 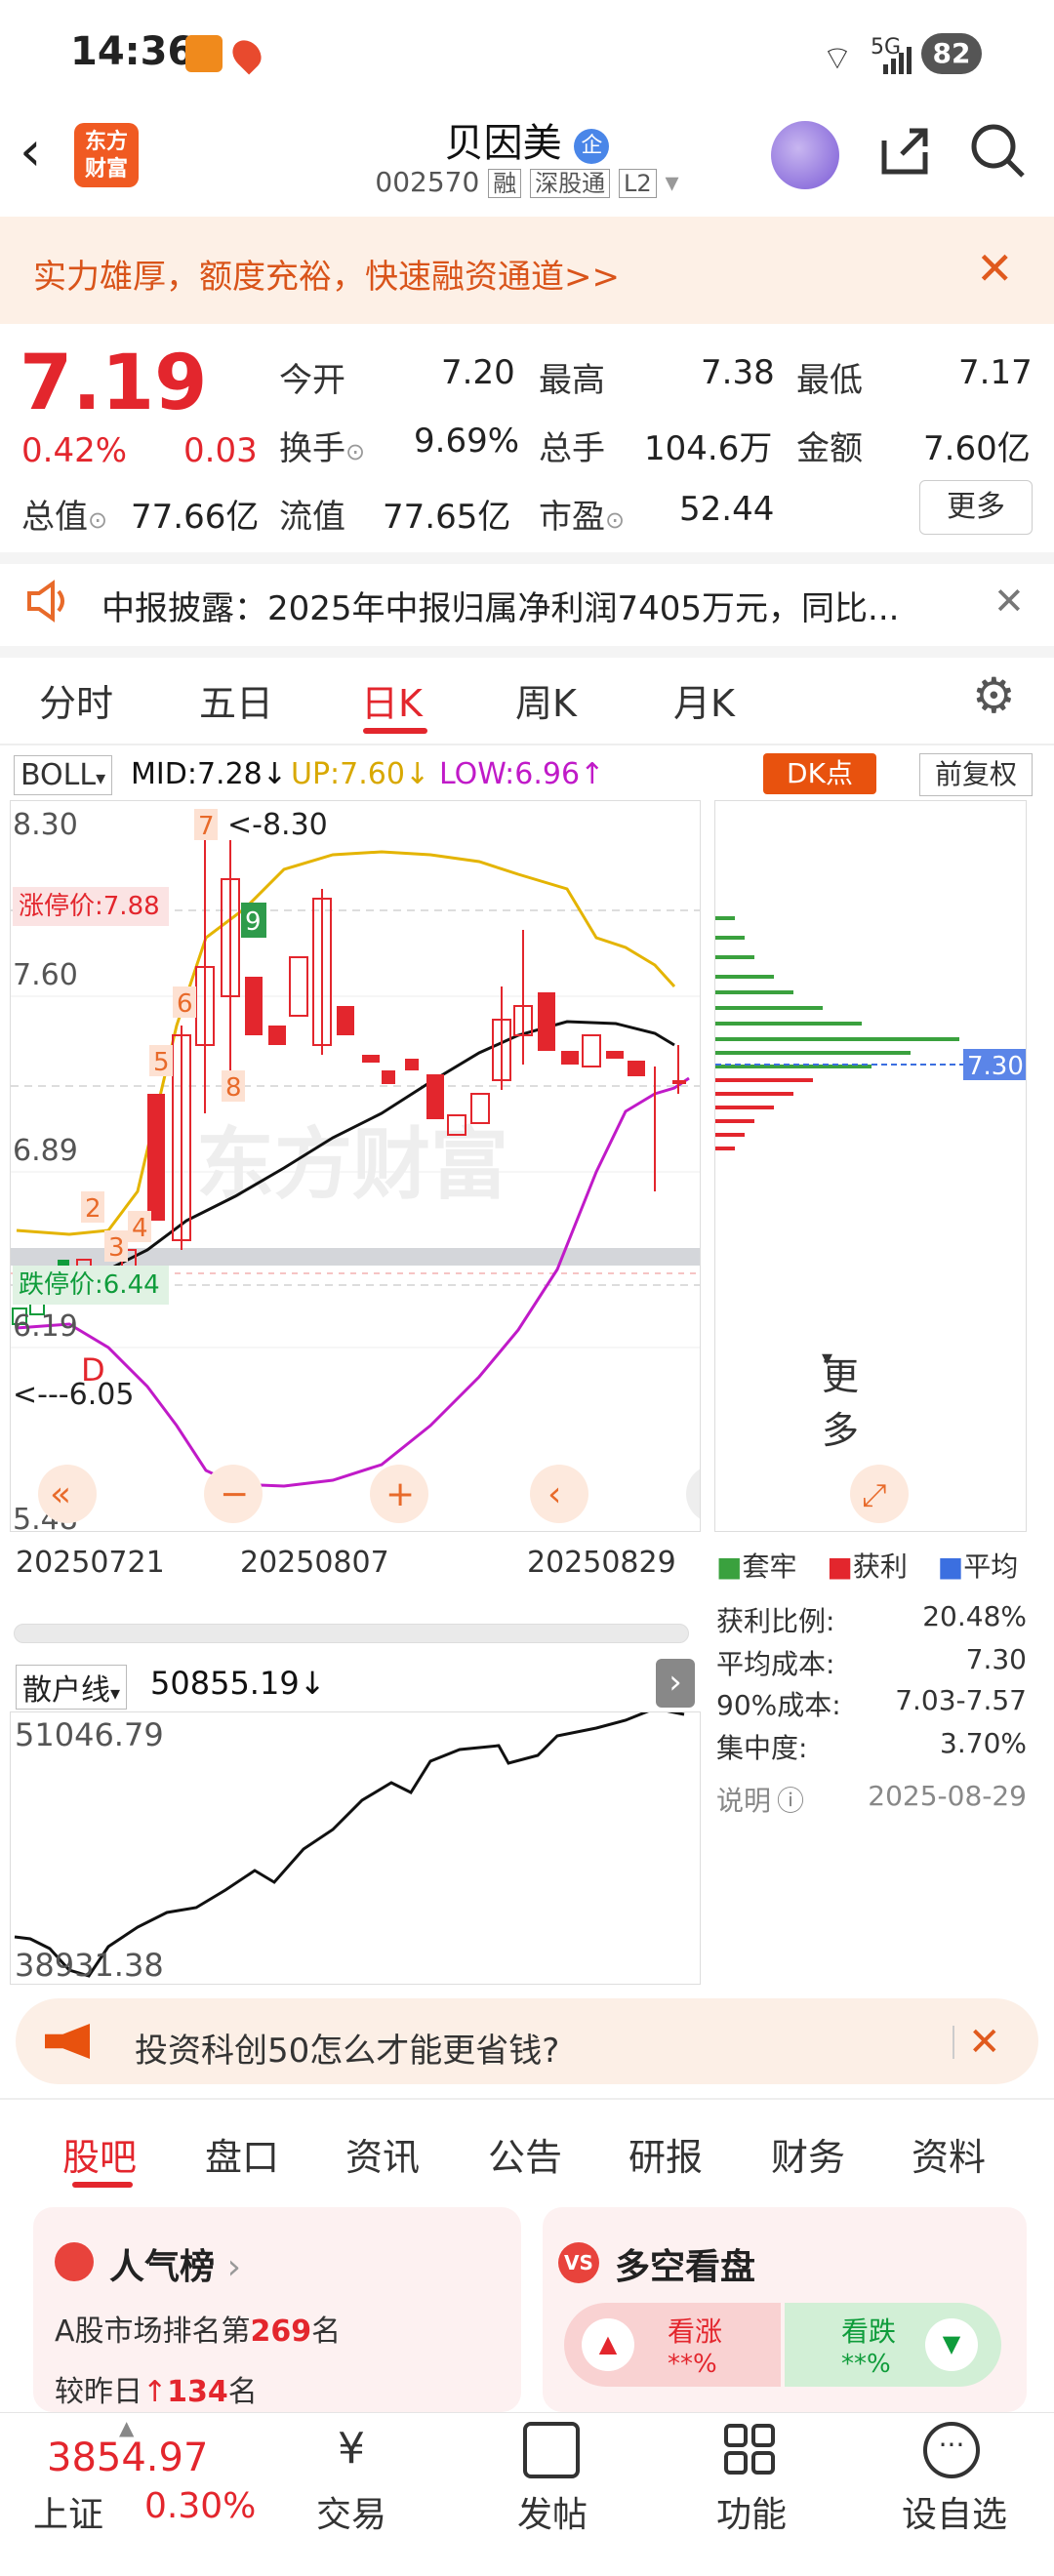 What do you see at coordinates (527, 54) in the screenshot?
I see `status-bar: 14:36 ⌔ 5G 82` at bounding box center [527, 54].